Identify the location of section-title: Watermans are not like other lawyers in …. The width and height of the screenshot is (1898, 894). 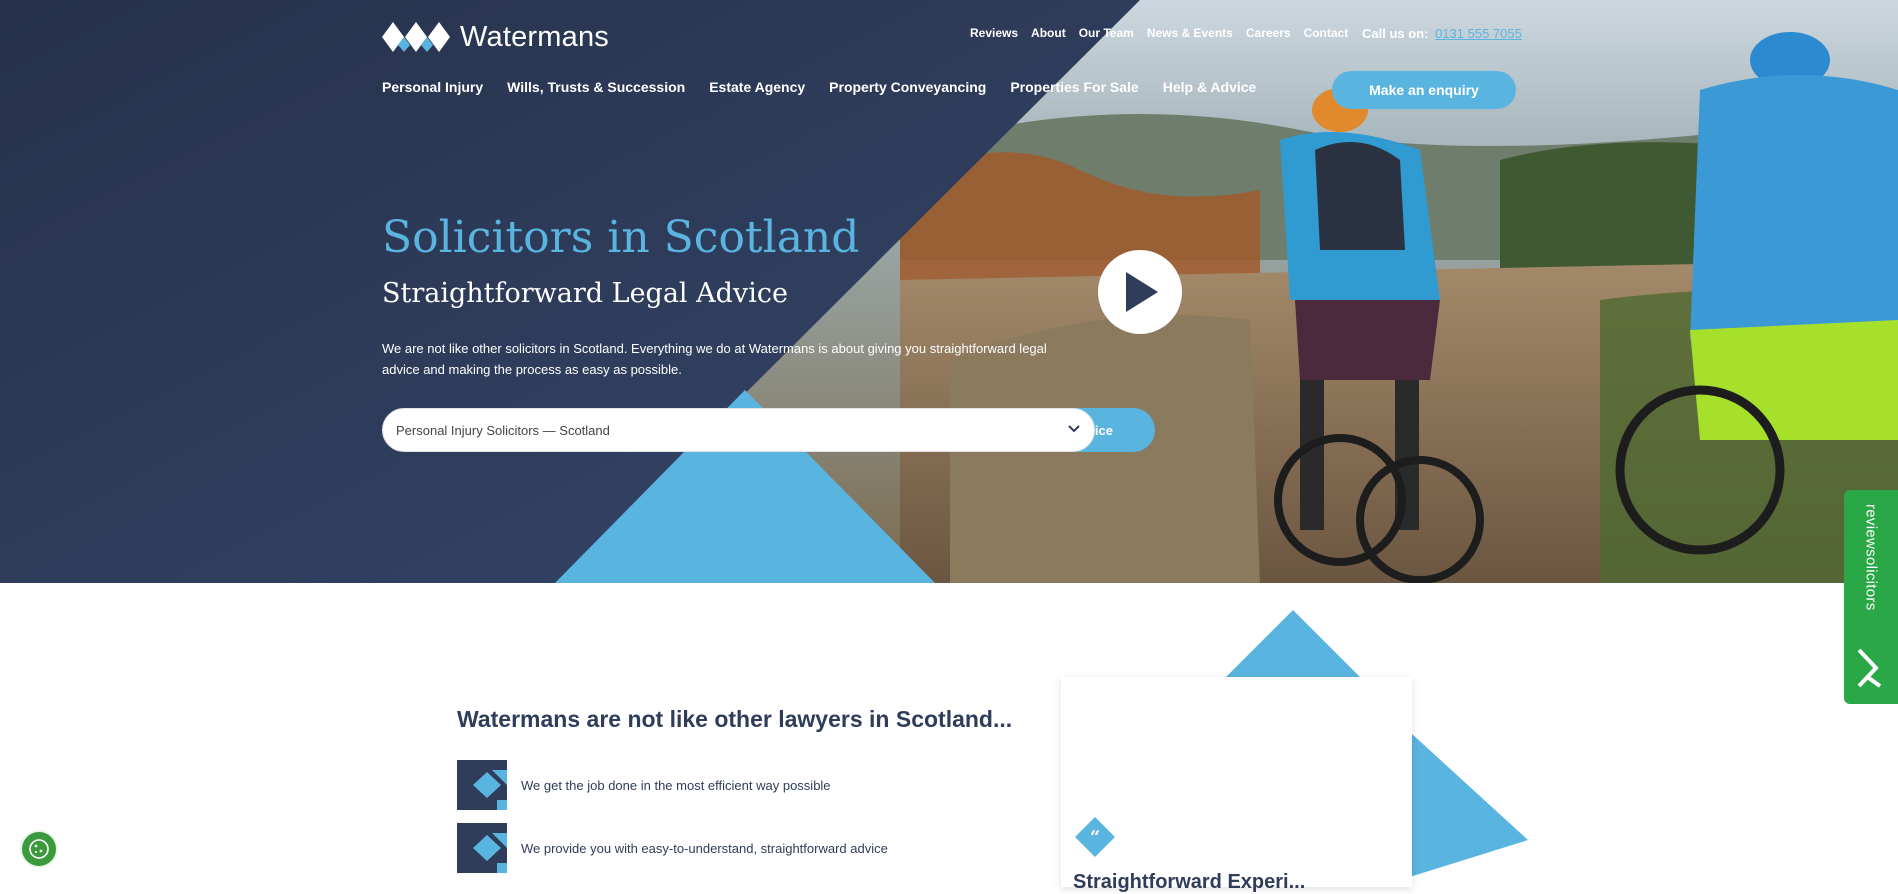
(735, 719).